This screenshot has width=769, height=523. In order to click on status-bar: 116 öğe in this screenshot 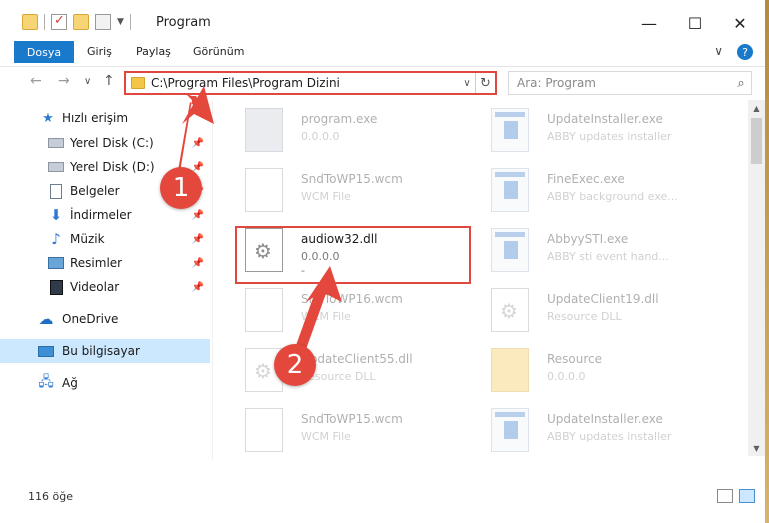, I will do `click(384, 498)`.